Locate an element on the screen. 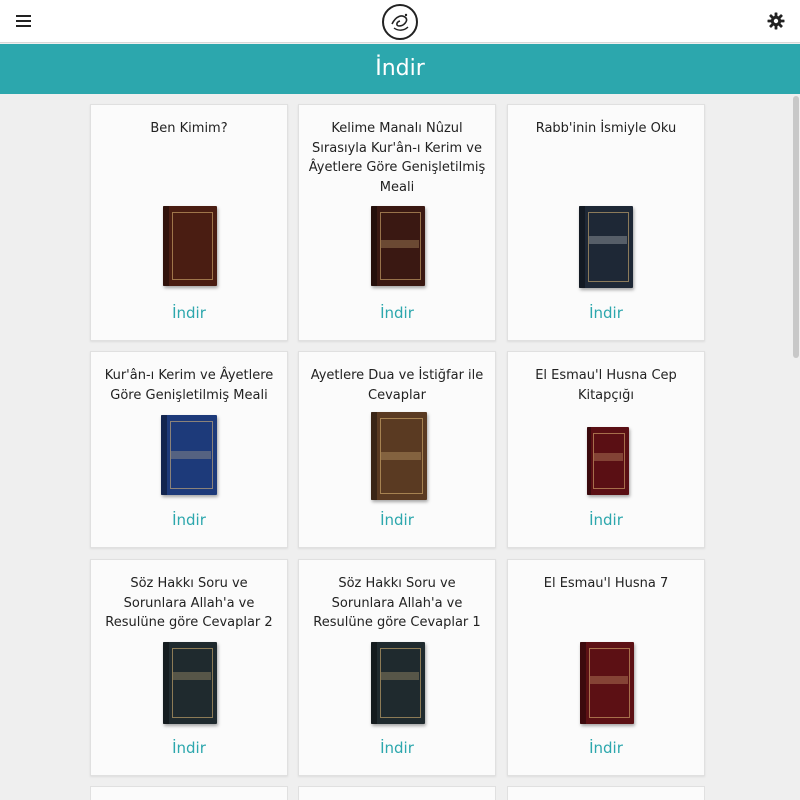 The height and width of the screenshot is (800, 800). top-app-bar is located at coordinates (400, 21).